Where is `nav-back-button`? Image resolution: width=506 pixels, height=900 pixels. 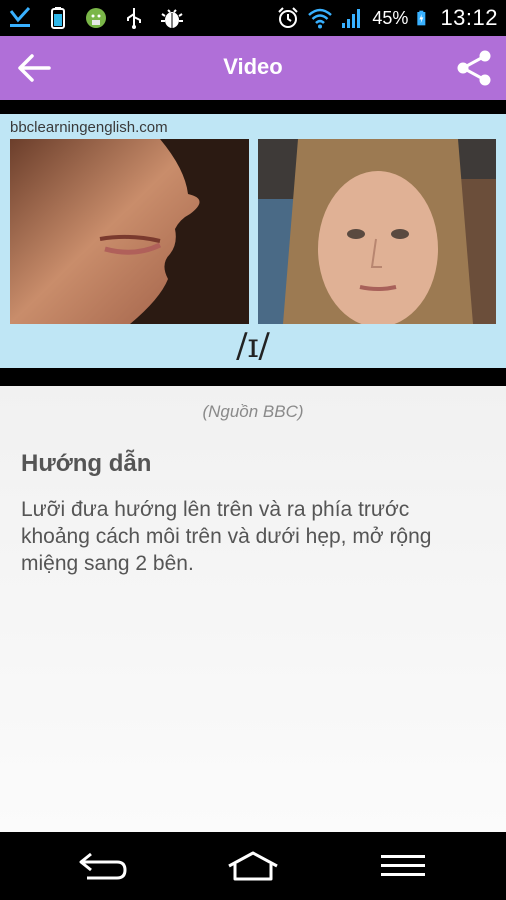
nav-back-button is located at coordinates (103, 866).